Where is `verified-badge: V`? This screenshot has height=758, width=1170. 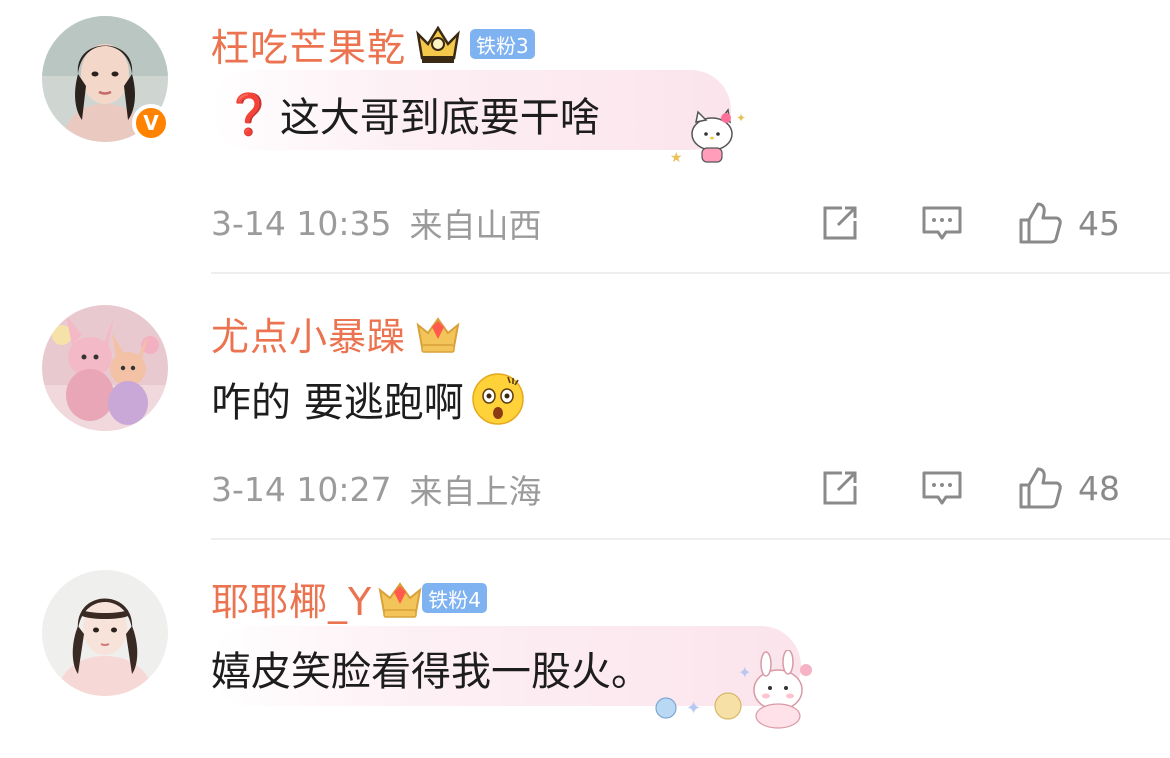
verified-badge: V is located at coordinates (151, 123).